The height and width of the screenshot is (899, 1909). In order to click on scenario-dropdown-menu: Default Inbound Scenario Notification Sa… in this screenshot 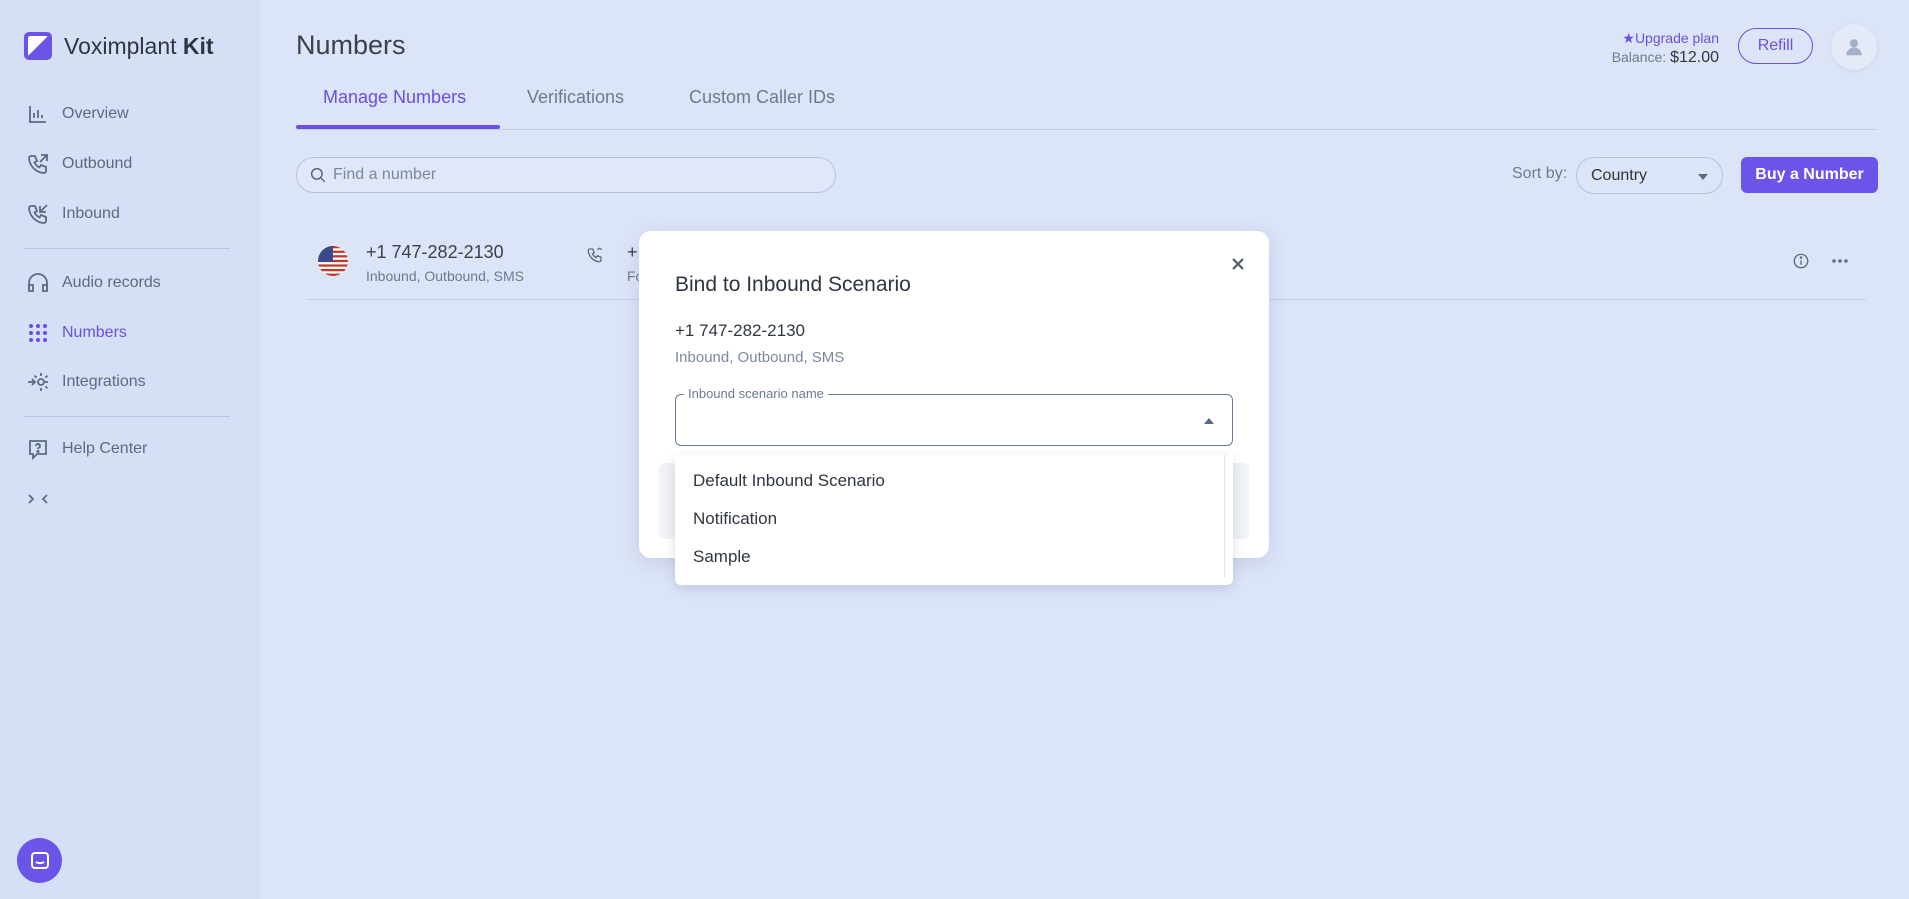, I will do `click(954, 520)`.